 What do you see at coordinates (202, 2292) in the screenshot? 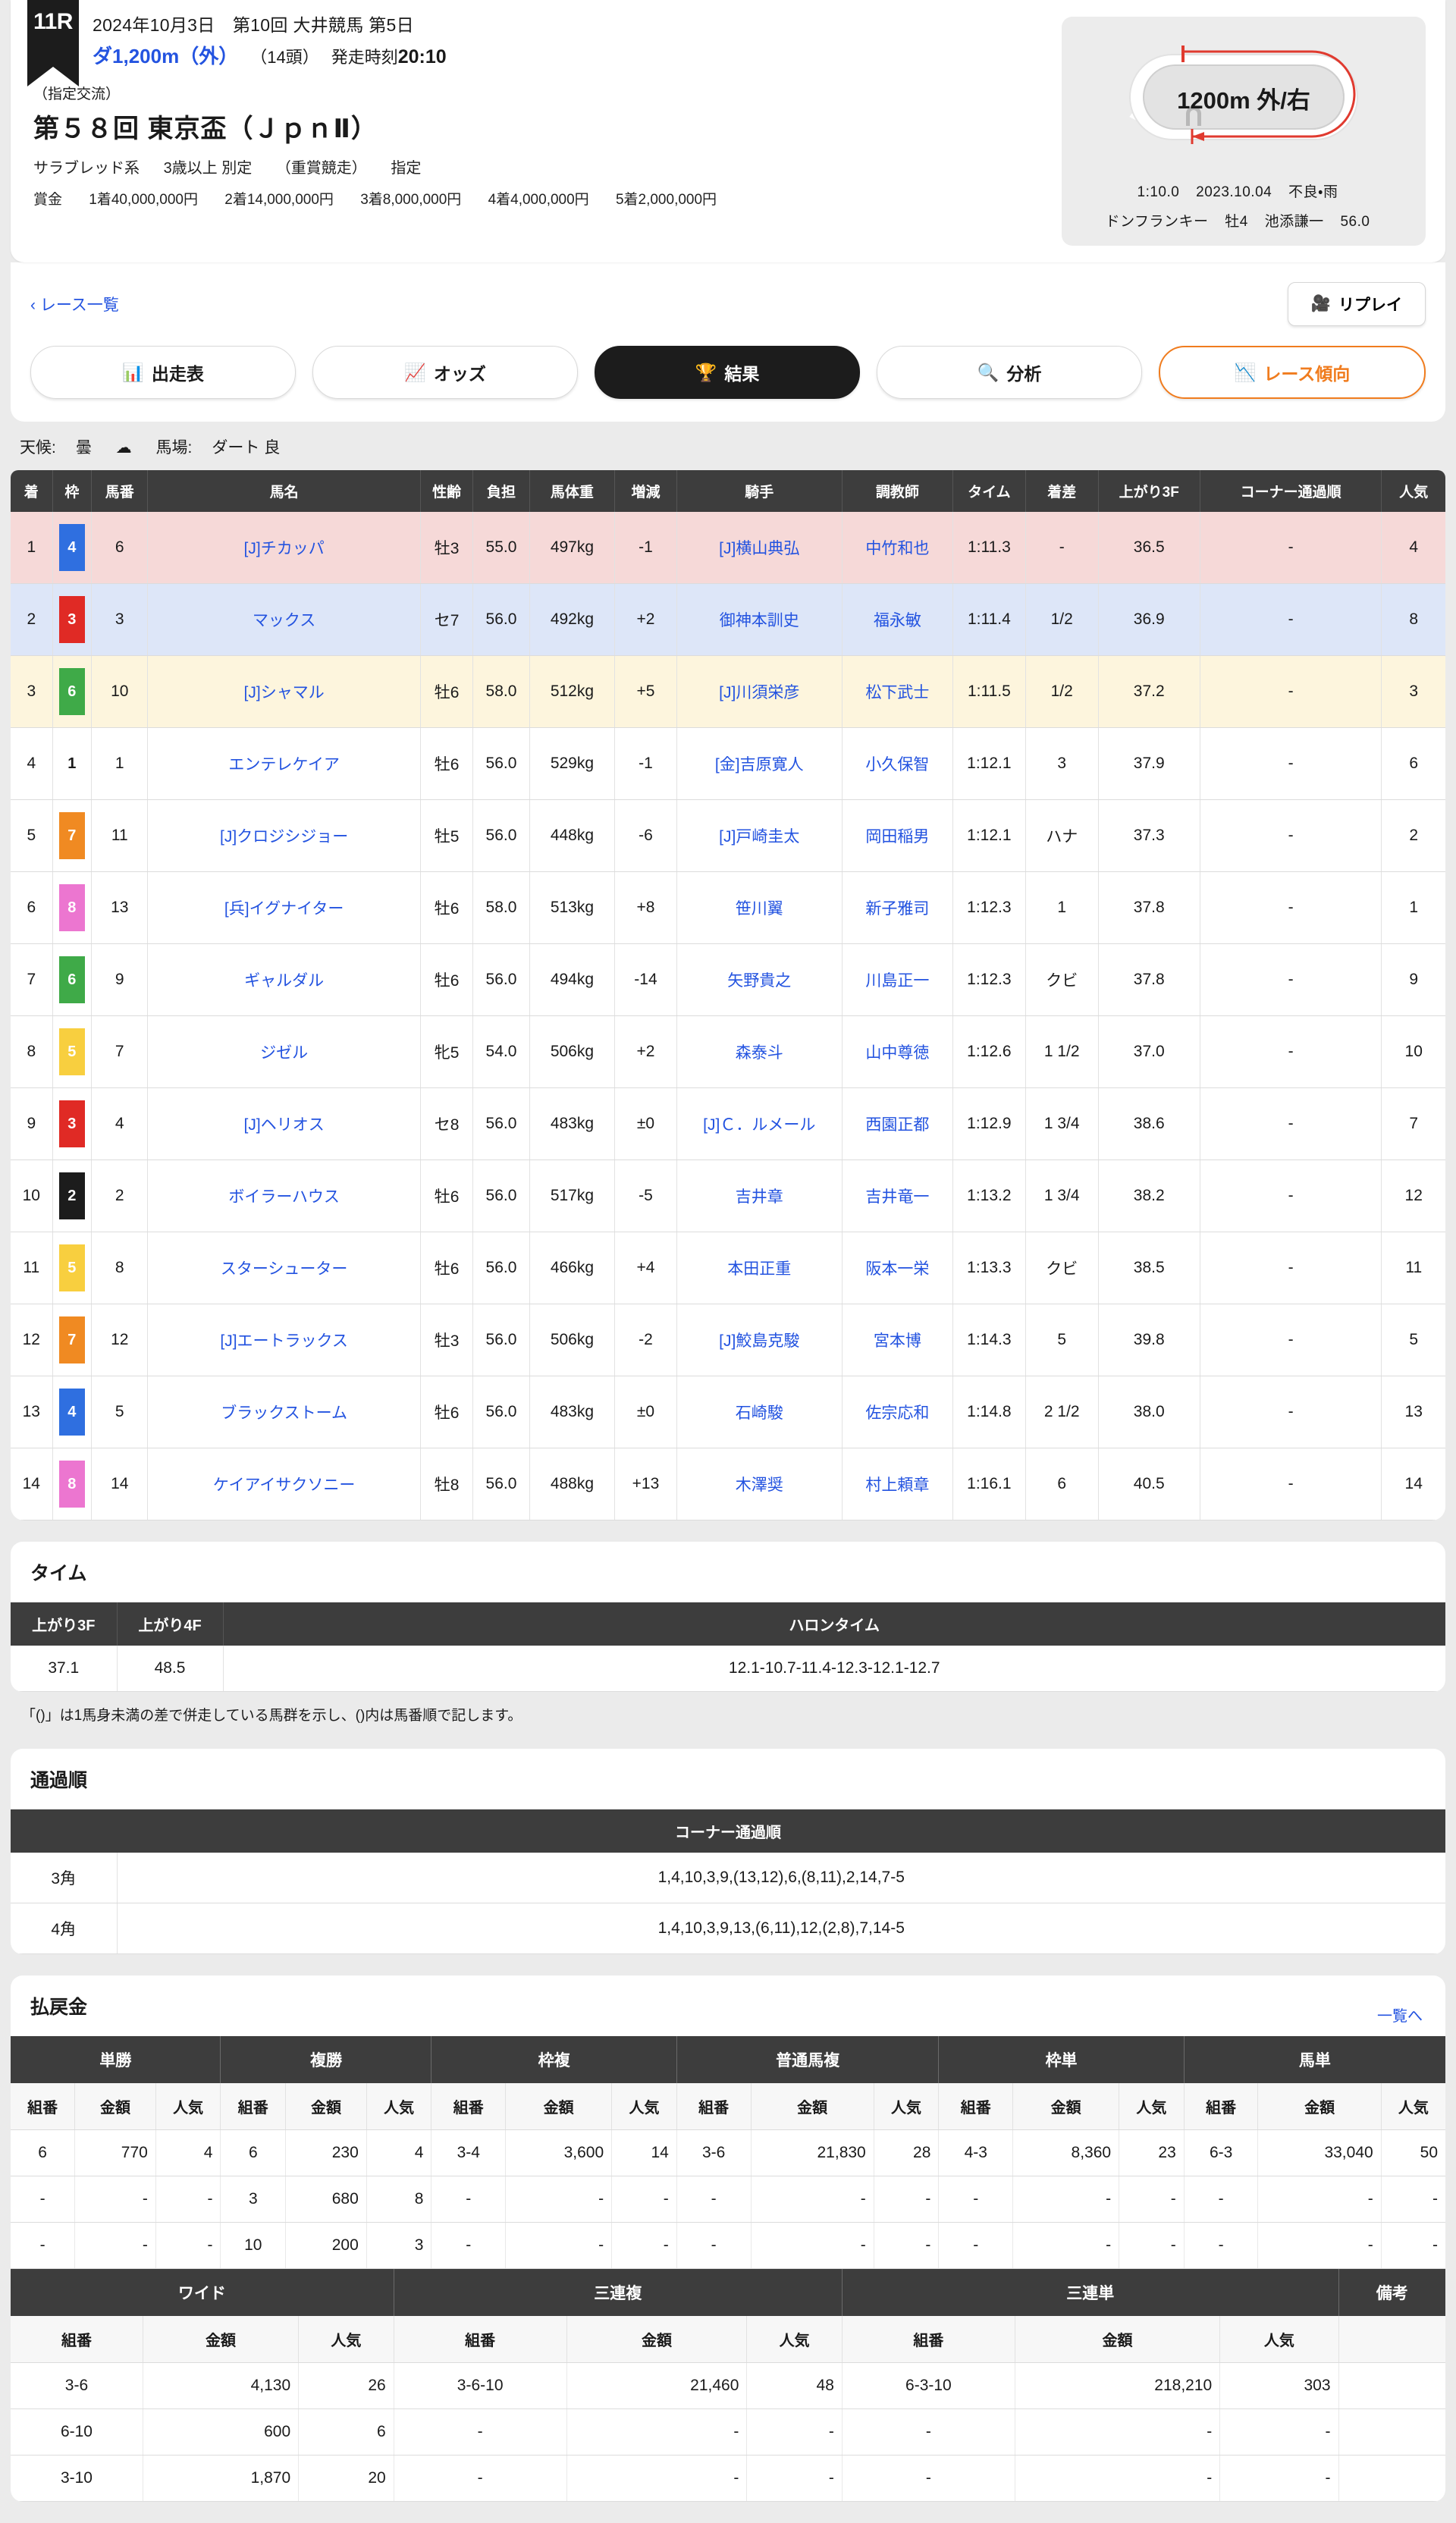
I see `payout-group-header: ワイド` at bounding box center [202, 2292].